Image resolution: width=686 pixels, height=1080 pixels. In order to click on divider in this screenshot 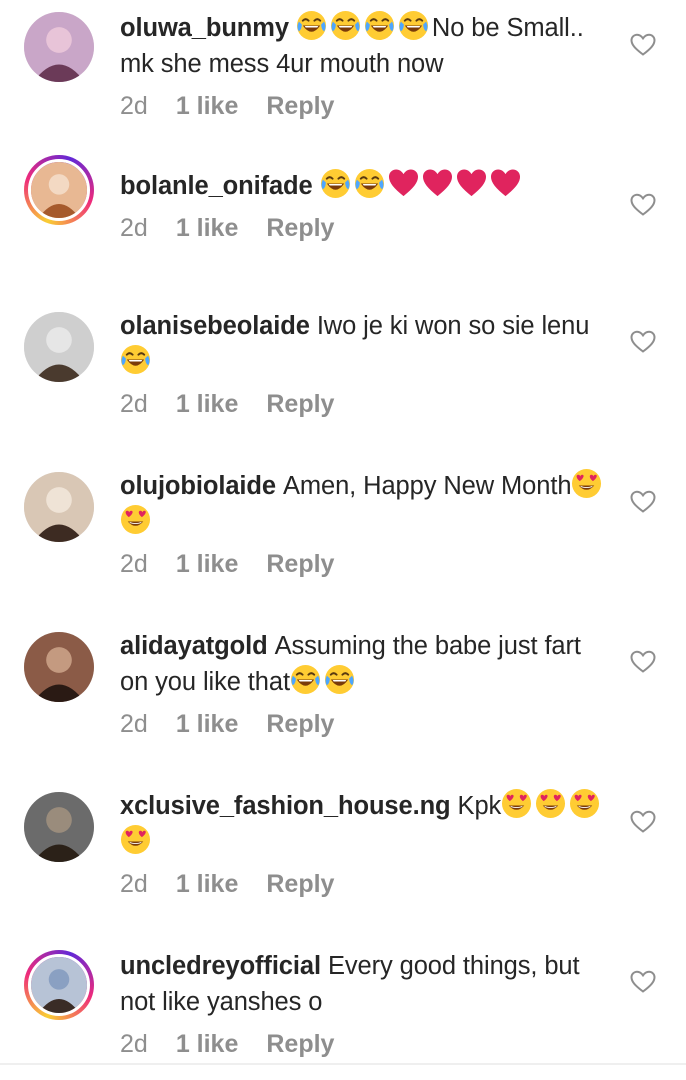, I will do `click(343, 1064)`.